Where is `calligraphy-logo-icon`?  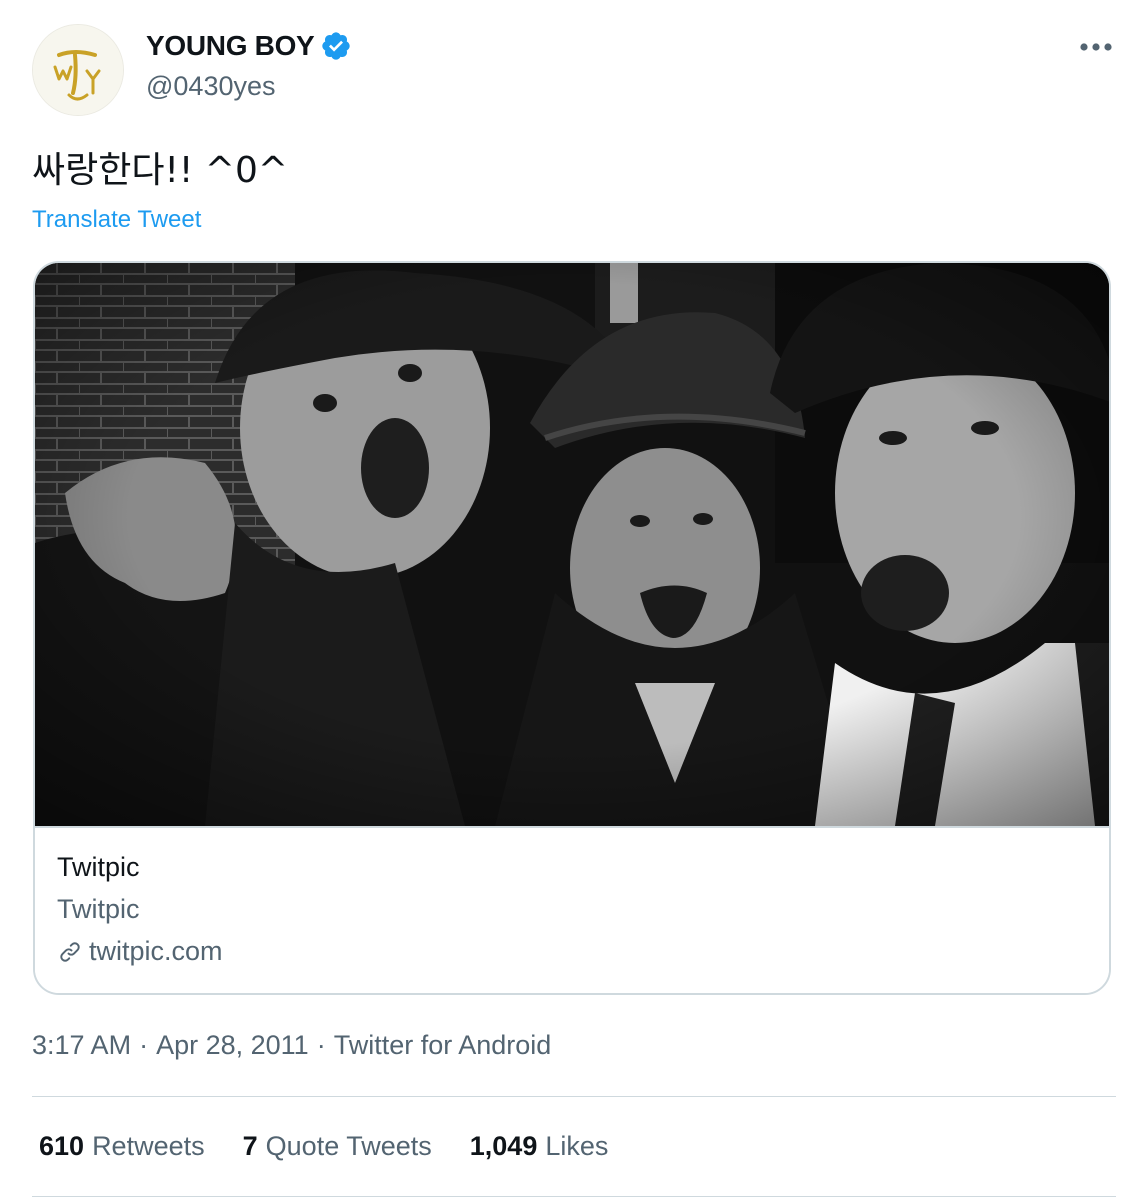 calligraphy-logo-icon is located at coordinates (78, 70).